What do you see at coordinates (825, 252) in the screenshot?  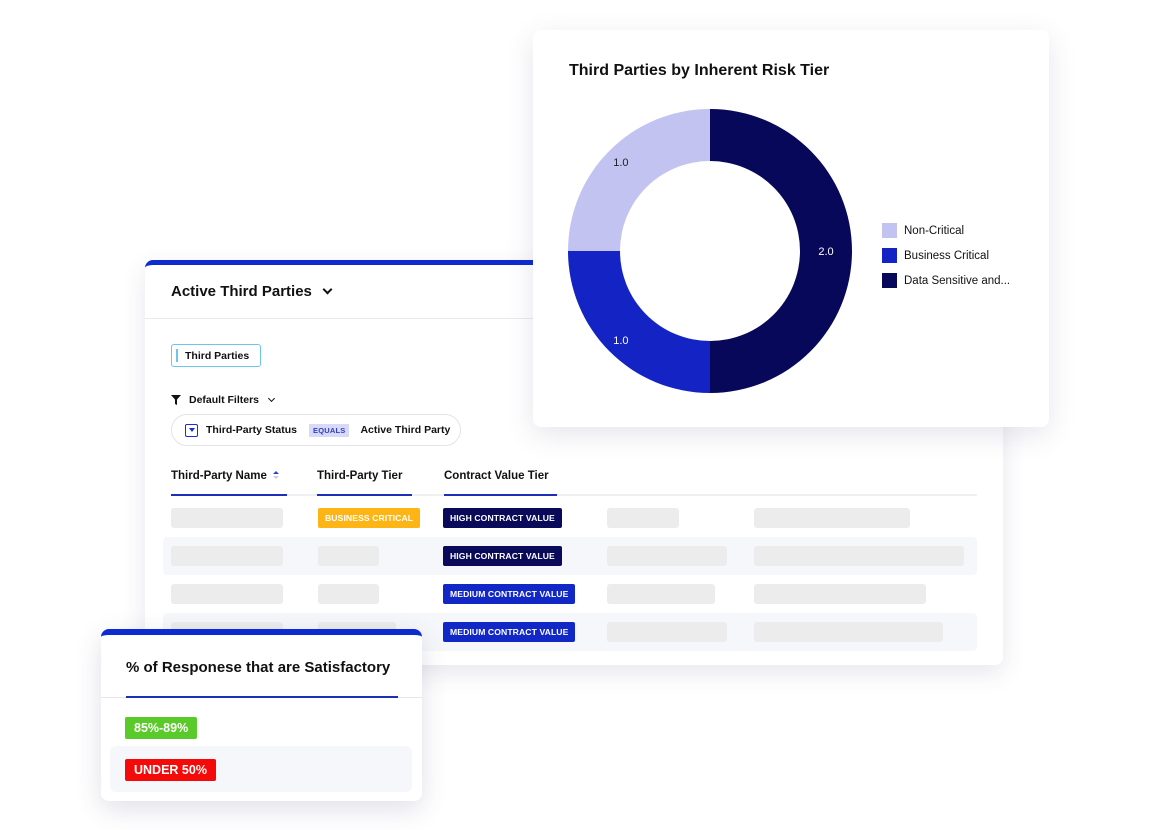 I see `data-label-data-sensitive: 2.0` at bounding box center [825, 252].